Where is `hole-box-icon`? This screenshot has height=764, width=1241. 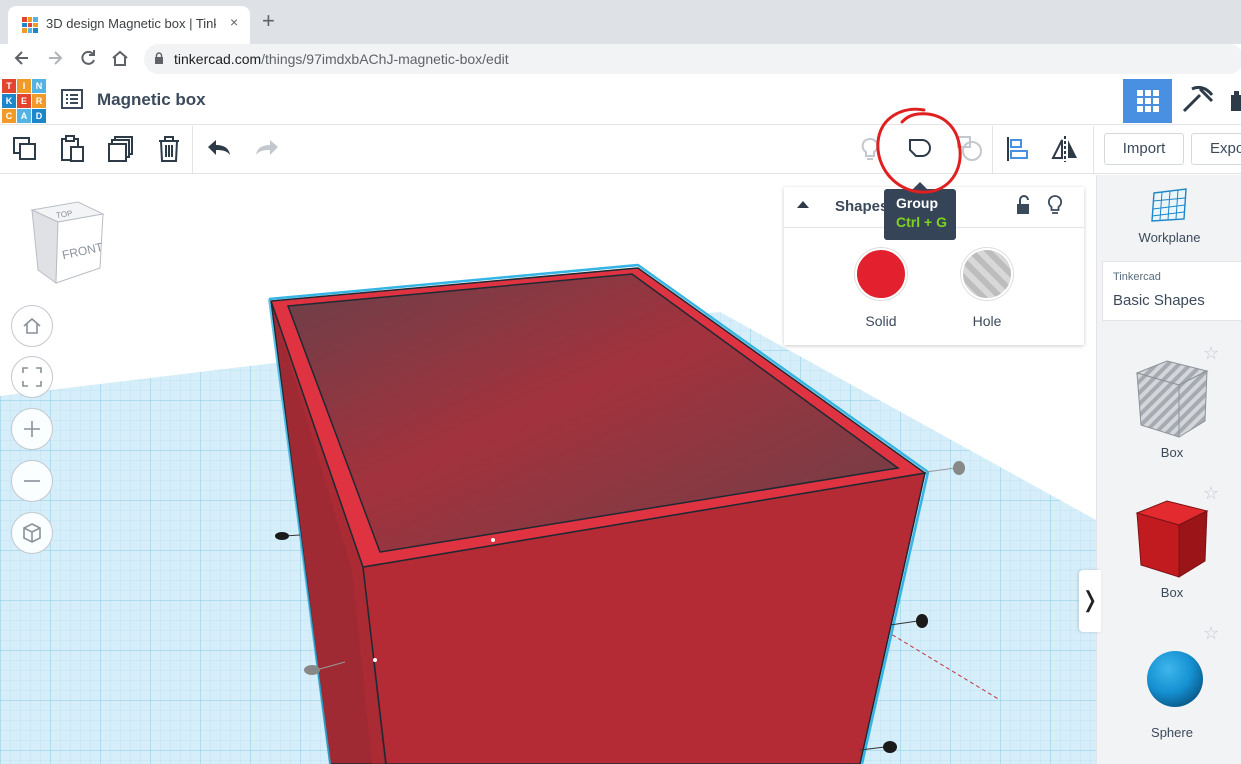 hole-box-icon is located at coordinates (1172, 399).